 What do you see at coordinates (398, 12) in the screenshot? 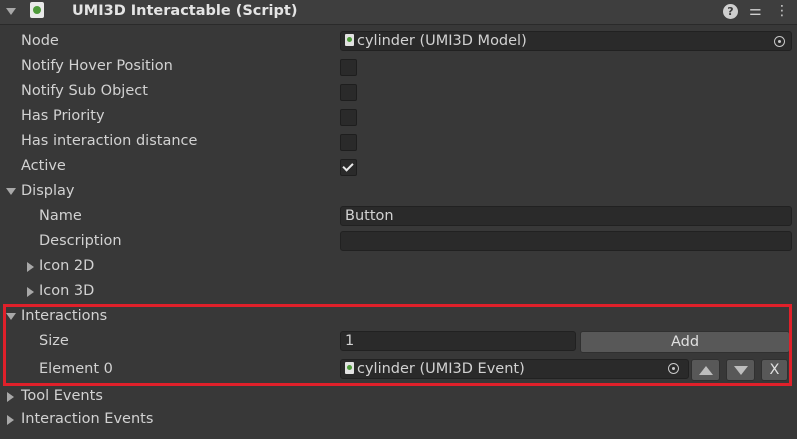
I see `component-header: UMI3D Interactable (Script) ? ⚌ ⋮` at bounding box center [398, 12].